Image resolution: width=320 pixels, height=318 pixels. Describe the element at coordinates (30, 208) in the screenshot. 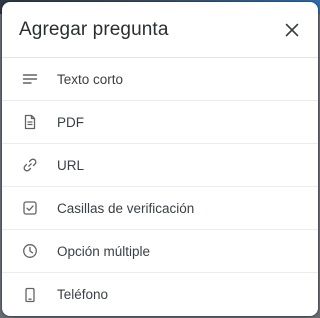

I see `checkbox-icon` at that location.